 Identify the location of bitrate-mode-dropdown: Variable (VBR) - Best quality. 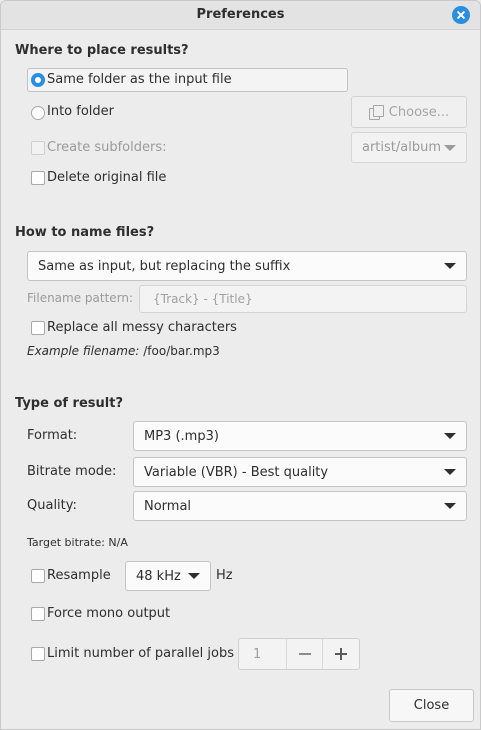
(300, 472).